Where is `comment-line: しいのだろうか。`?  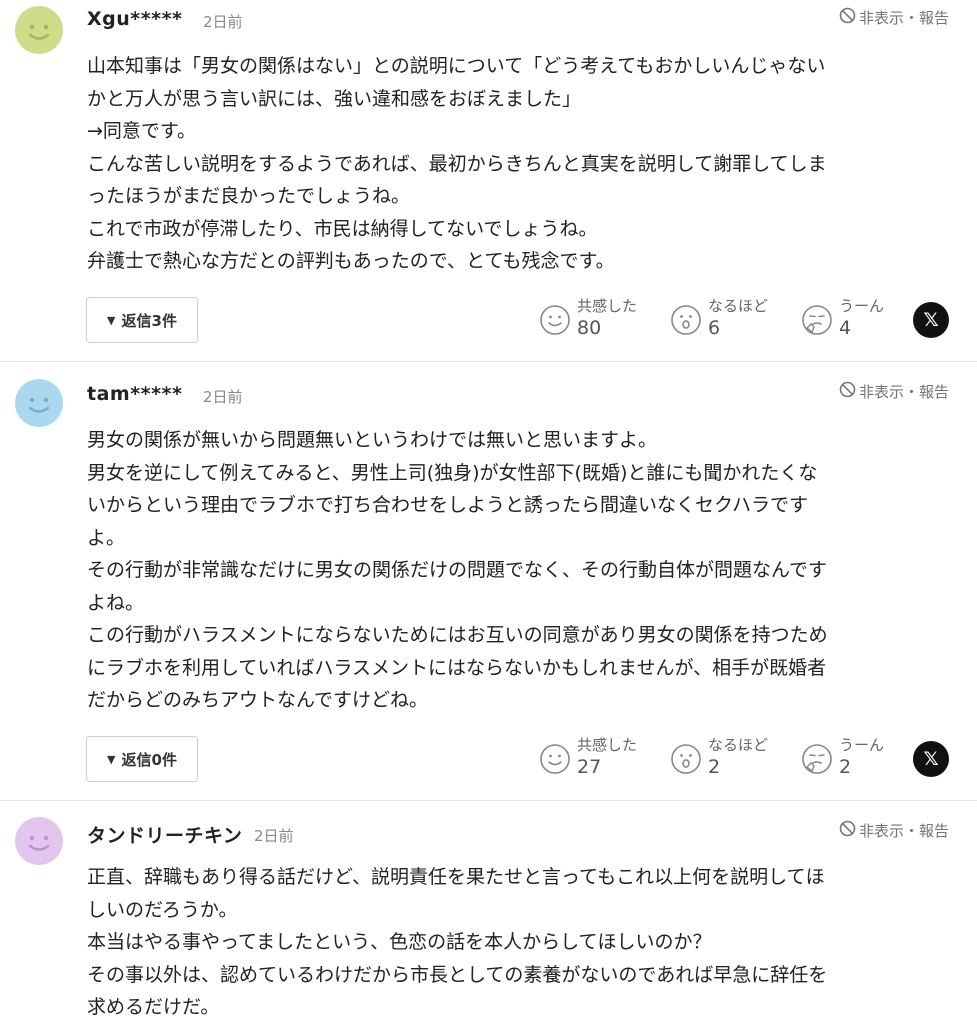
comment-line: しいのだろうか。 is located at coordinates (162, 909).